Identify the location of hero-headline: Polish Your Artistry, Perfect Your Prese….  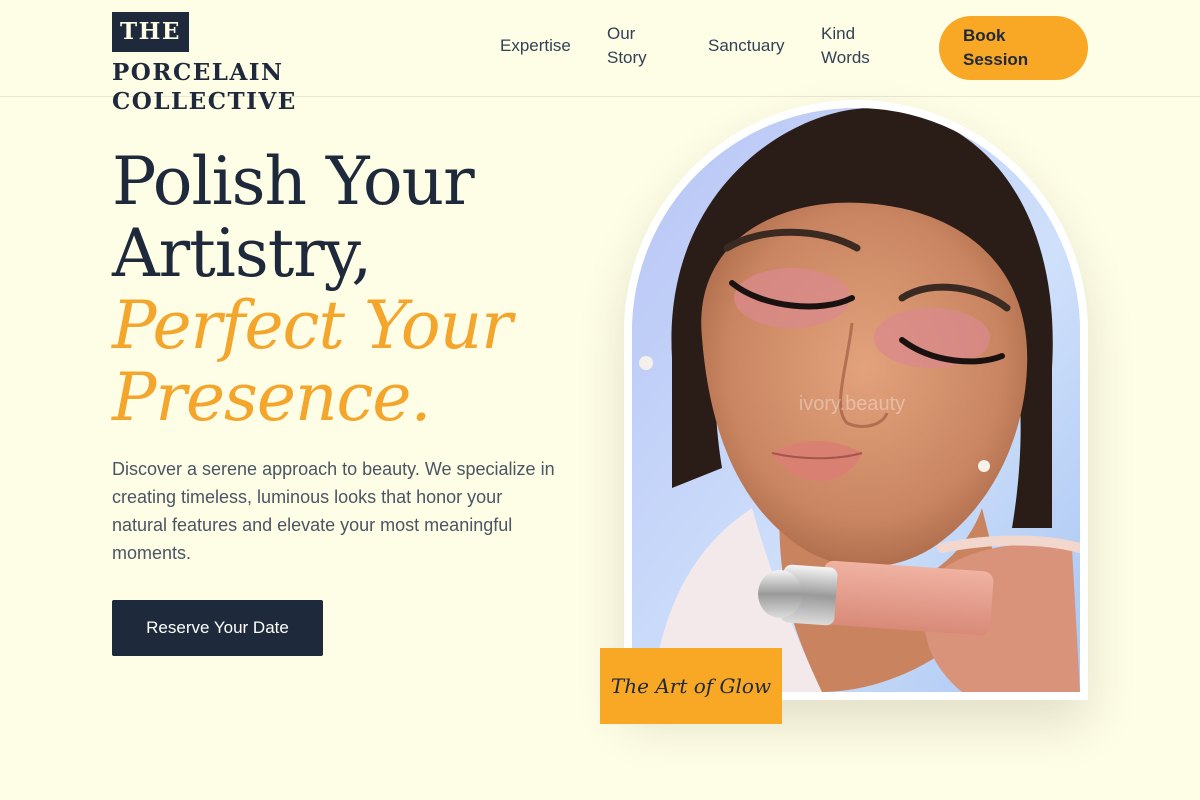
(342, 290).